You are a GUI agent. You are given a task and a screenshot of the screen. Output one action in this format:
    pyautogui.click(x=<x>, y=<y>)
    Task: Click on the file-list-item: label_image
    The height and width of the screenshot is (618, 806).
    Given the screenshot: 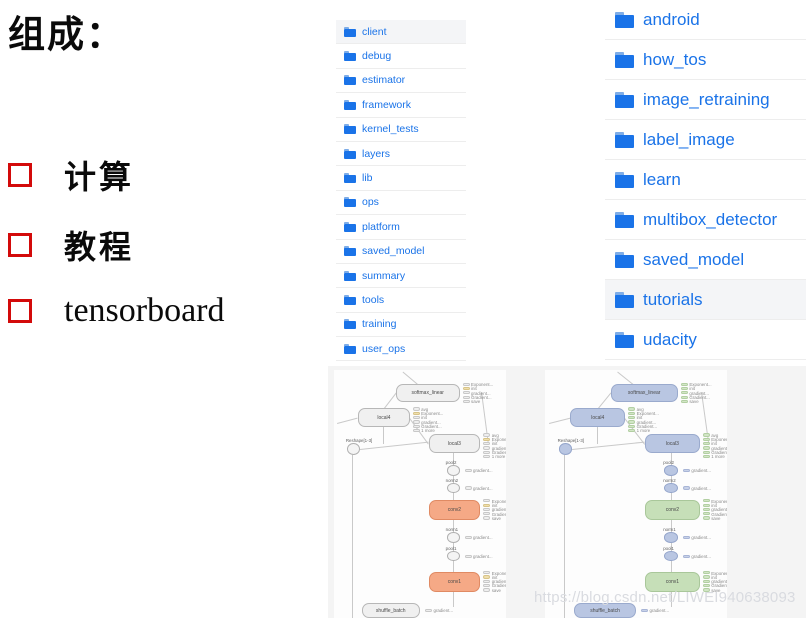 What is the action you would take?
    pyautogui.click(x=705, y=140)
    